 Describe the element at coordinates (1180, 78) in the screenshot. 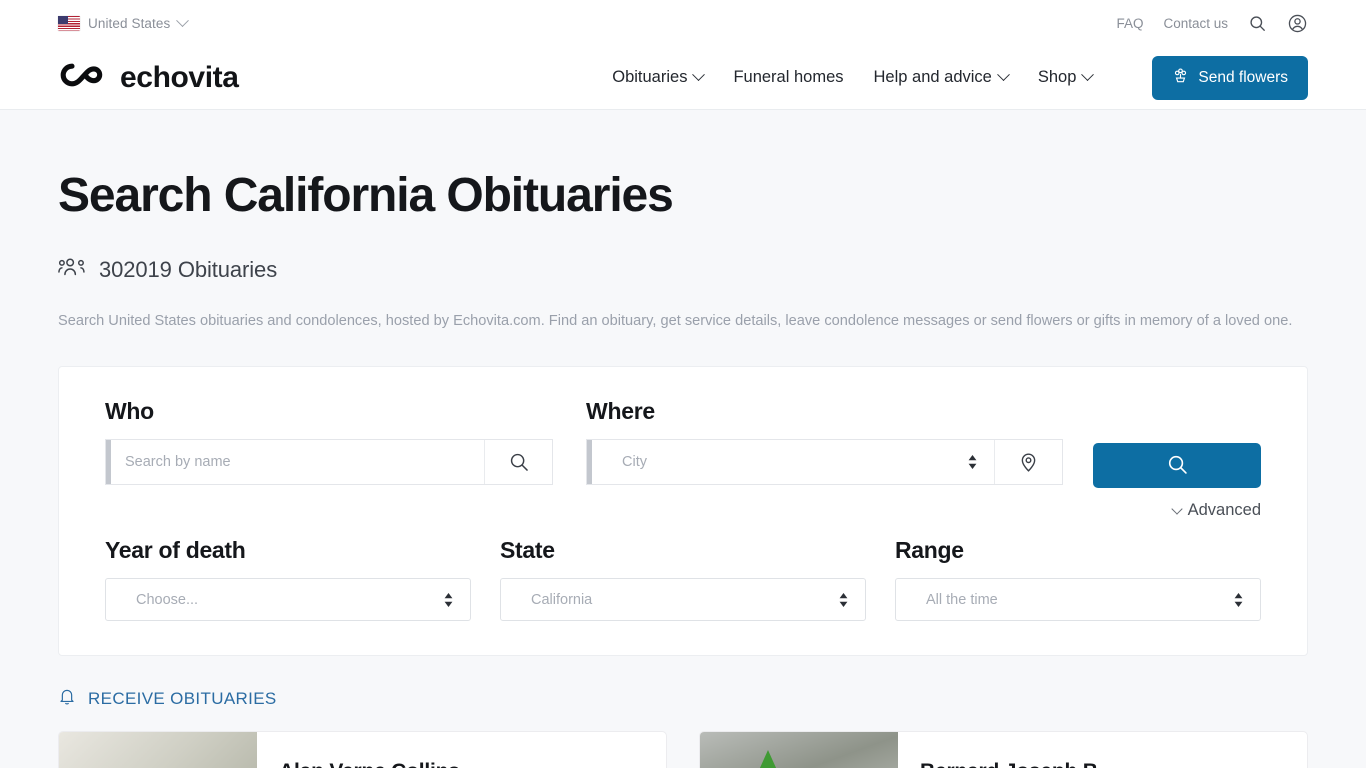

I see `flower-bouquet-icon` at that location.